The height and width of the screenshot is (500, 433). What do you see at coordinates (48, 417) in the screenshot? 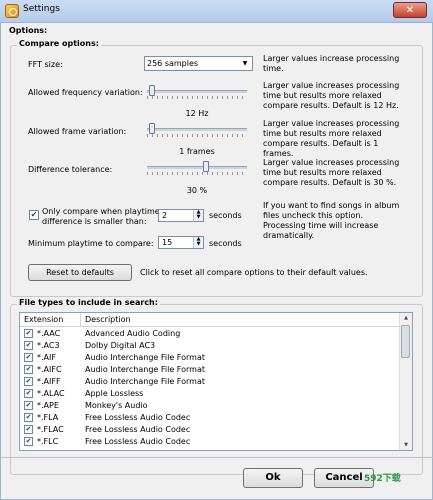
I see `row-extension: *.FLA` at bounding box center [48, 417].